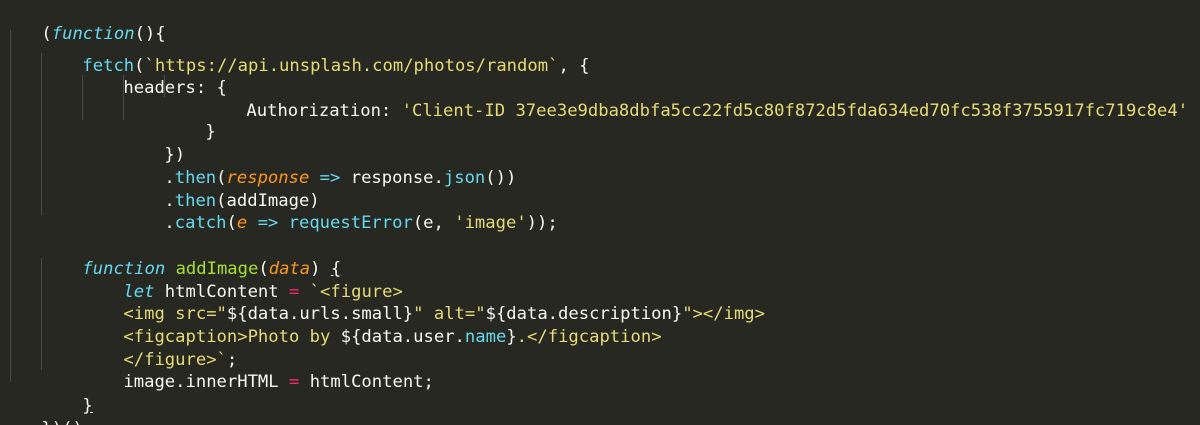 Image resolution: width=1200 pixels, height=425 pixels. Describe the element at coordinates (169, 222) in the screenshot. I see `token-punct: .` at that location.